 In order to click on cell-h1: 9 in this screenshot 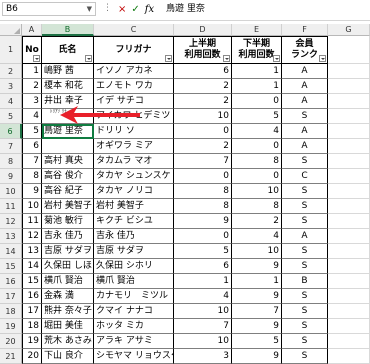, I will do `click(203, 221)`.